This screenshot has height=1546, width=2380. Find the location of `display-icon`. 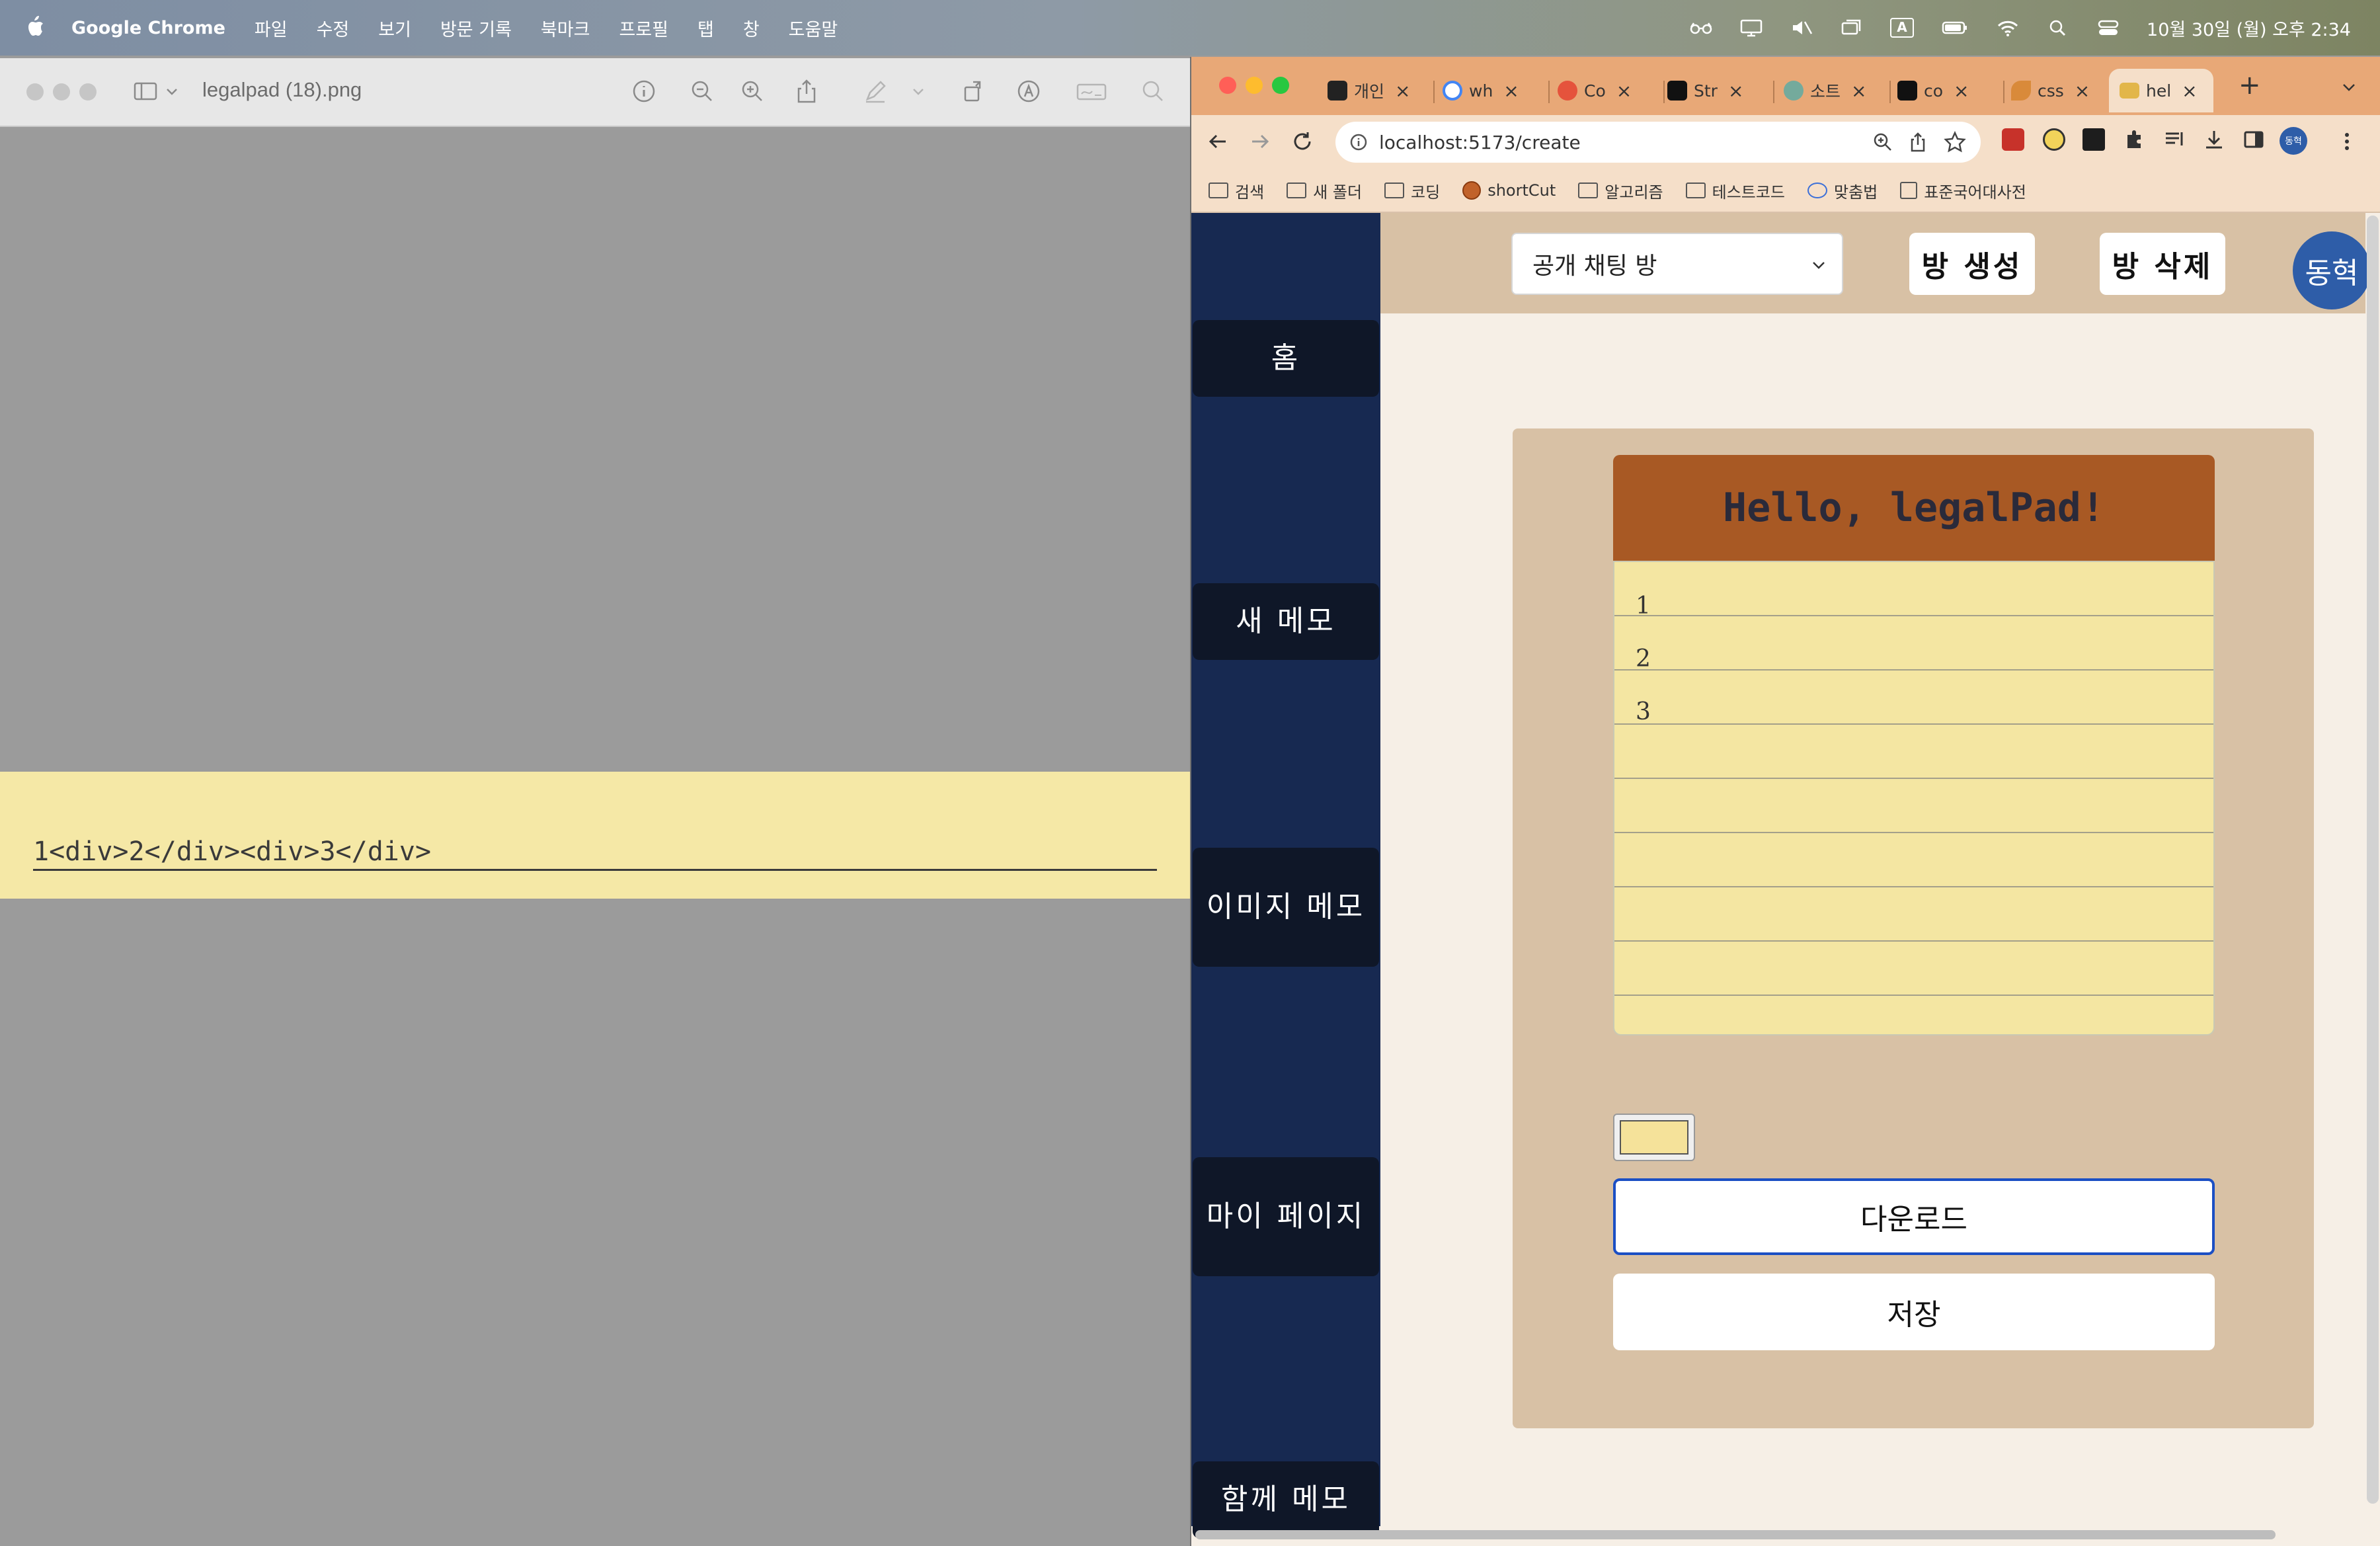

display-icon is located at coordinates (1751, 28).